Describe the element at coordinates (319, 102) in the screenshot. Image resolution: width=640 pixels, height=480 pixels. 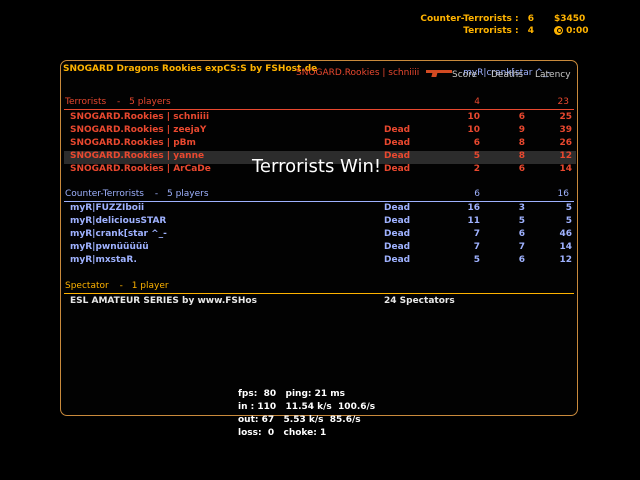
I see `team-header-terrorists: Terrorists - 5 players 4 23` at that location.